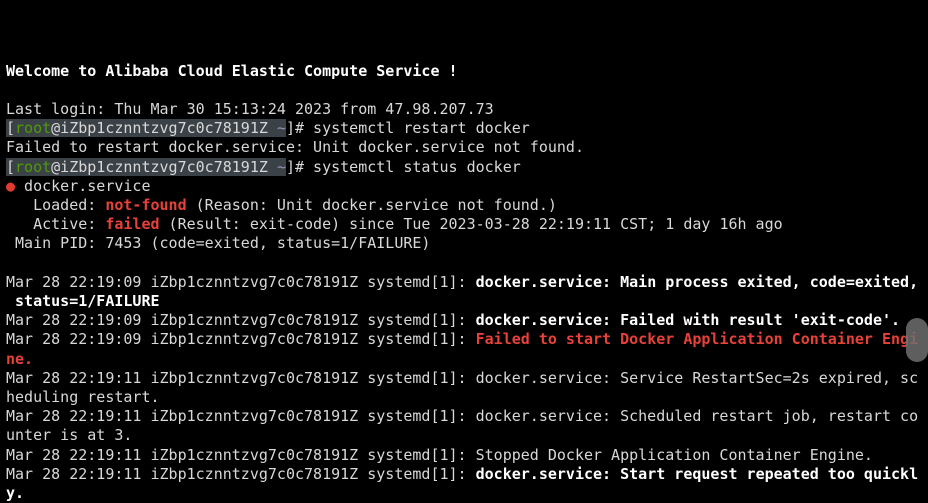  Describe the element at coordinates (83, 185) in the screenshot. I see `segment-unit-header-0: docker.service` at that location.